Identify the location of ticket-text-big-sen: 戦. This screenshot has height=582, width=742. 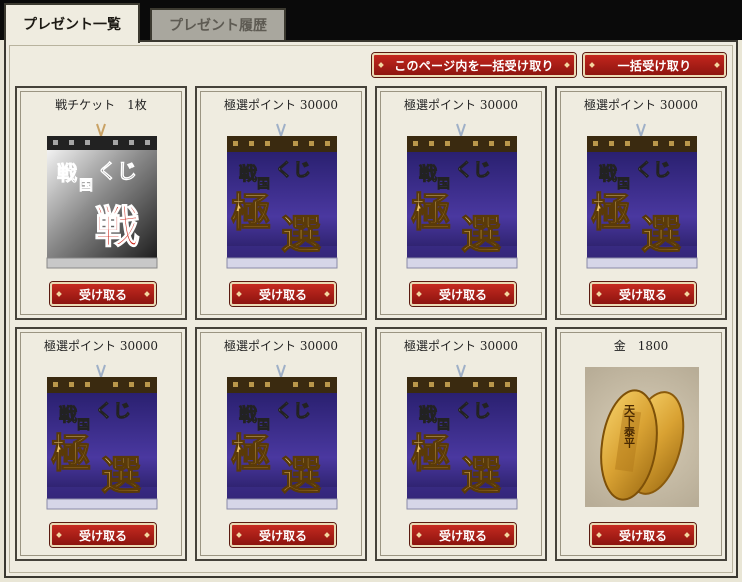
(117, 227).